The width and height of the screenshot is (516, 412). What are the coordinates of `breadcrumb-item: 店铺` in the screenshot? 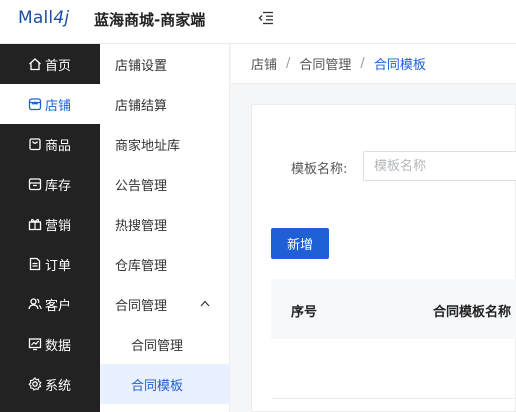 It's located at (264, 63).